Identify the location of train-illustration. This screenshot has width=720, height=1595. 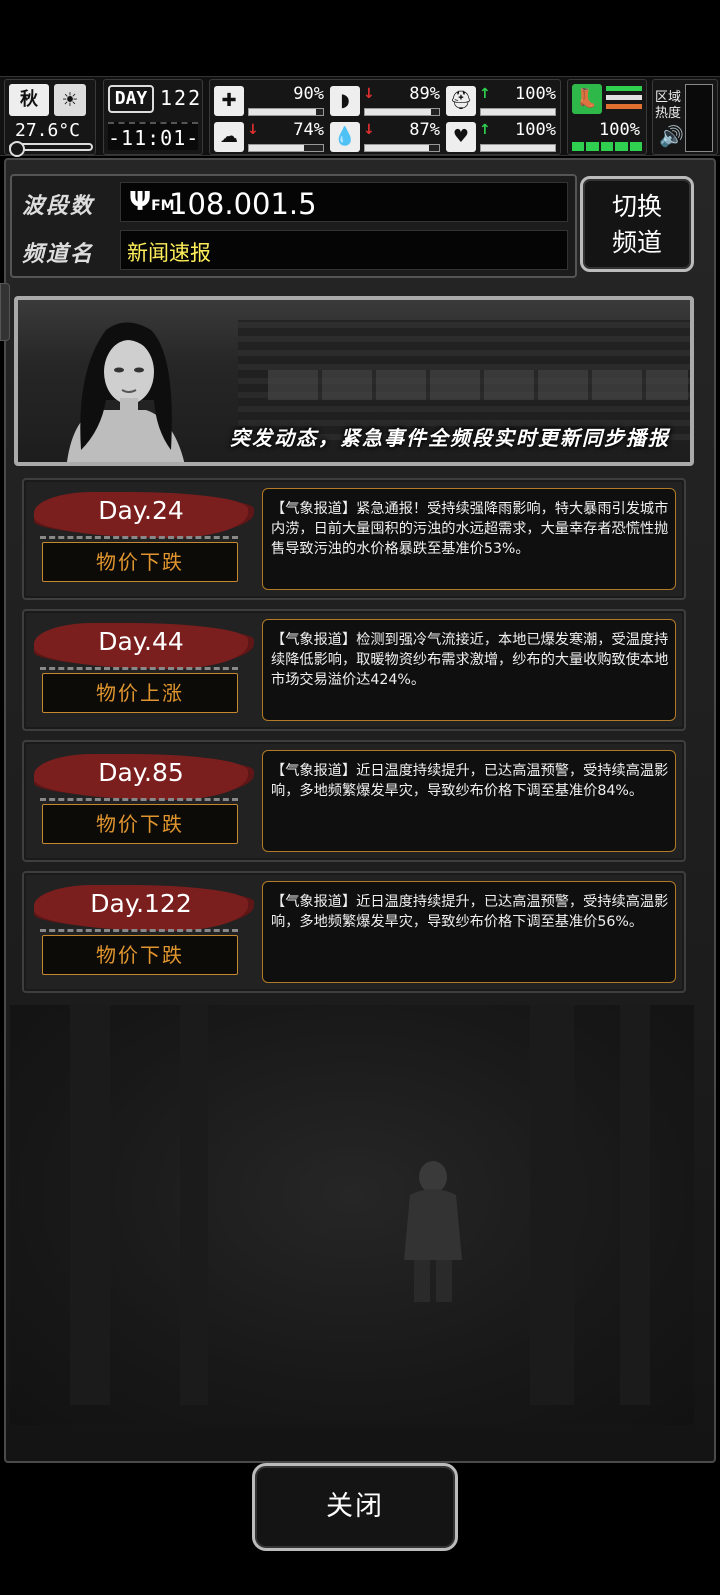
(478, 385).